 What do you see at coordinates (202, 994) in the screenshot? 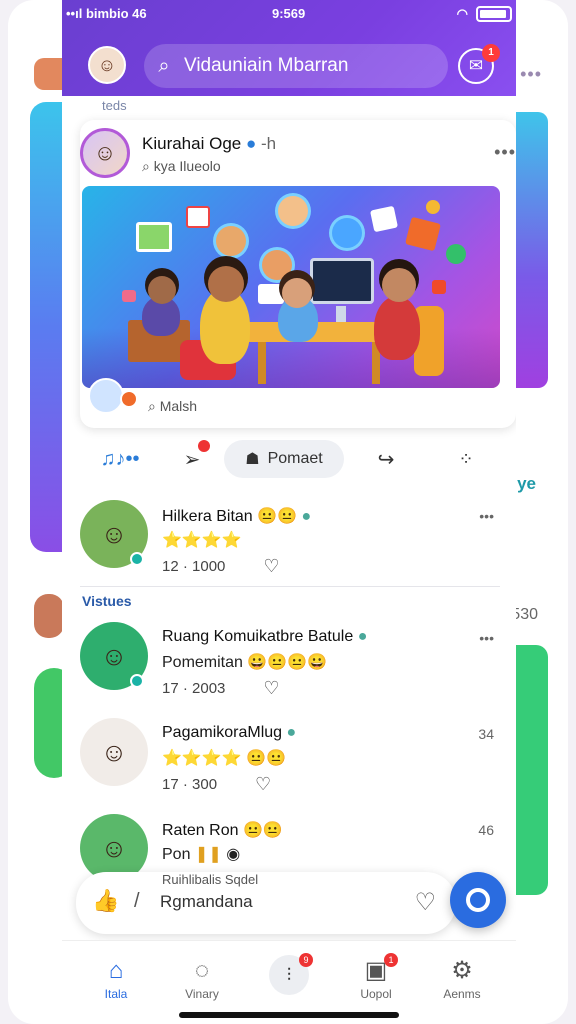
I see `nav-chat-label: Vinary` at bounding box center [202, 994].